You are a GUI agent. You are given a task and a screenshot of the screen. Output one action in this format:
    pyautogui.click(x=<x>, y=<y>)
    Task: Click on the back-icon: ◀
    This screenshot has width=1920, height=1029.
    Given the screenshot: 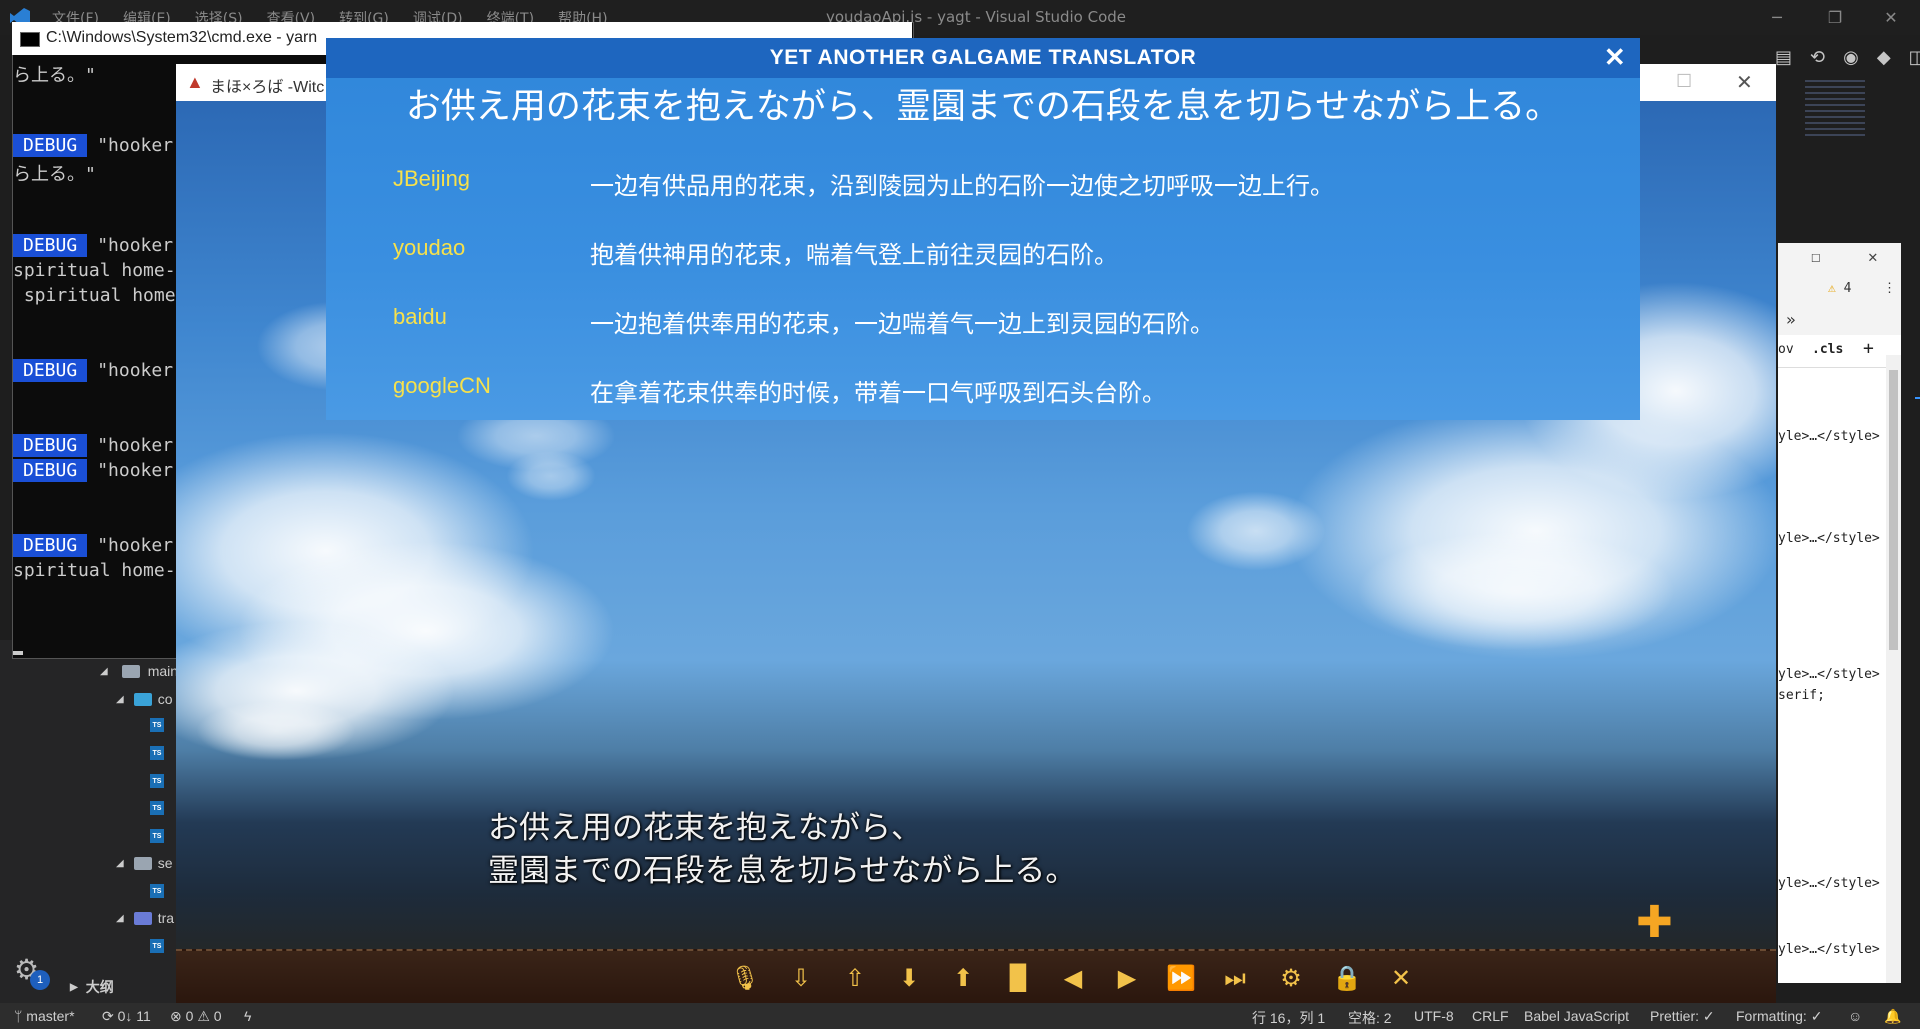 What is the action you would take?
    pyautogui.click(x=1073, y=978)
    